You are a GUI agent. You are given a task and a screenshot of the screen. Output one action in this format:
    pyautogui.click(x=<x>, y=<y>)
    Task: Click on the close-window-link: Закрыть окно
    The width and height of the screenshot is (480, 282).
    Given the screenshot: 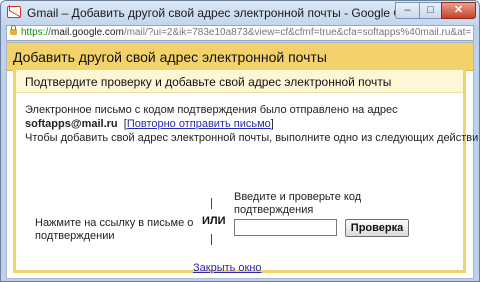 What is the action you would take?
    pyautogui.click(x=227, y=268)
    